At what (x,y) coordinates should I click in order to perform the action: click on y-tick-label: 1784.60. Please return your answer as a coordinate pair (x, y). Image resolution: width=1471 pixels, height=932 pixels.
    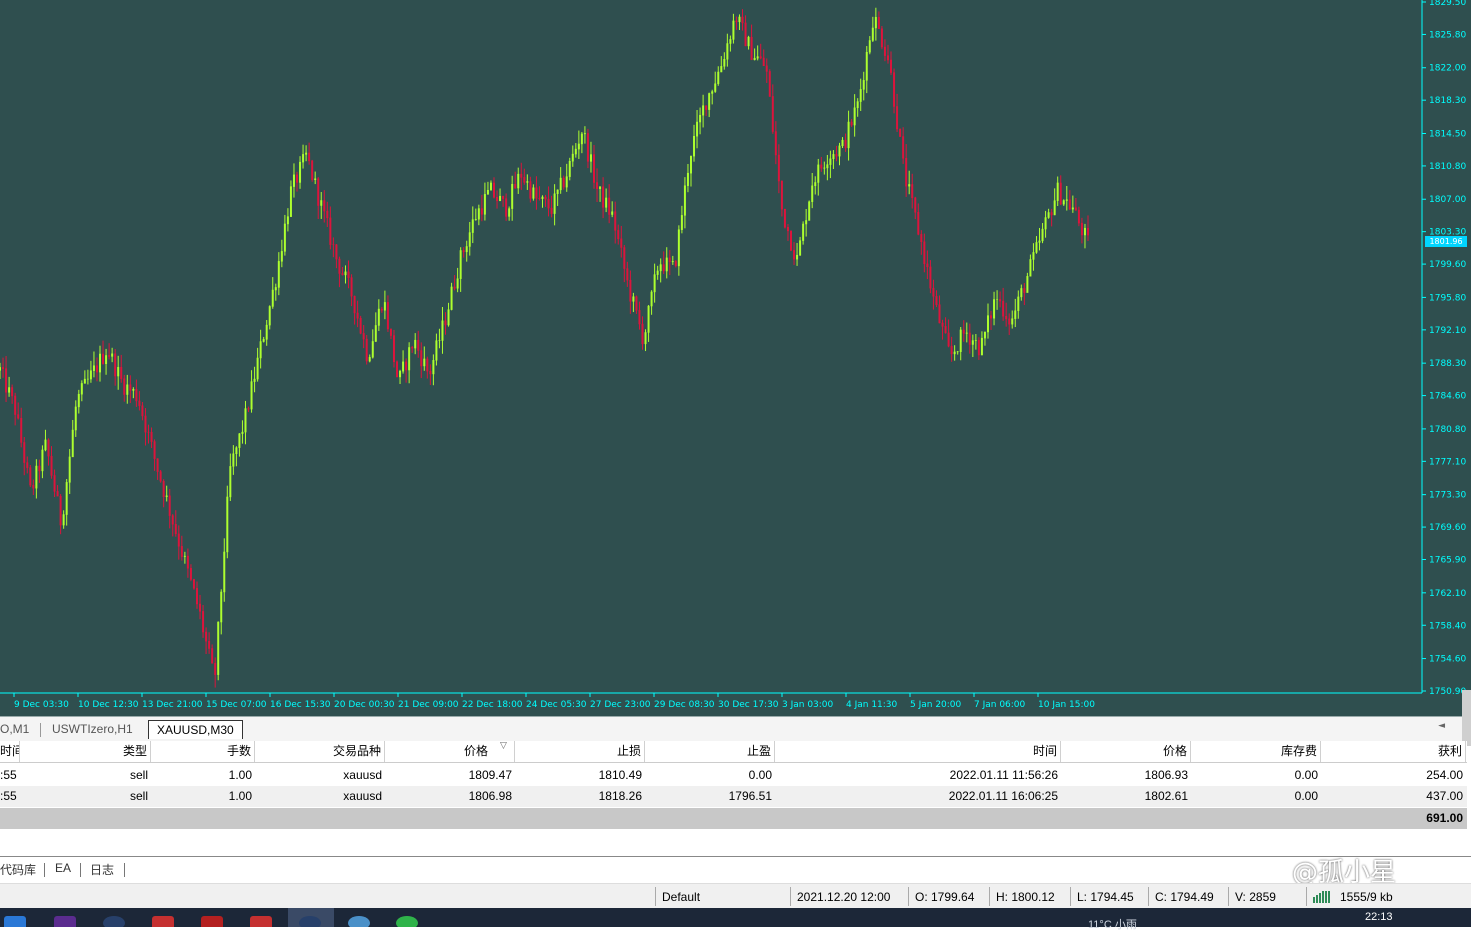
    Looking at the image, I should click on (1447, 397).